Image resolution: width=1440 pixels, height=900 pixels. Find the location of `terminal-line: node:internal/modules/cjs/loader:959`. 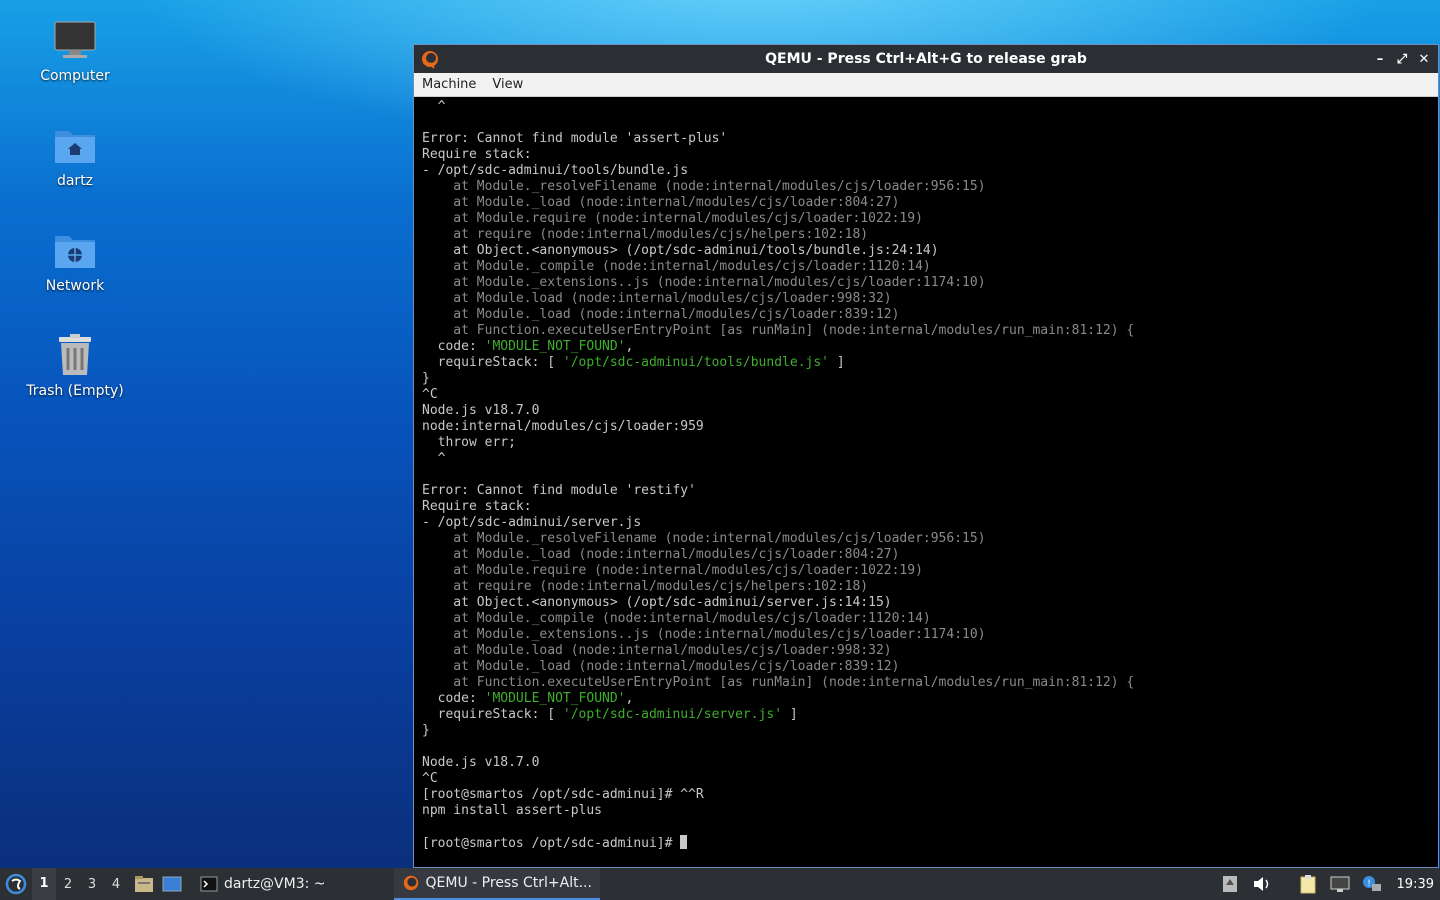

terminal-line: node:internal/modules/cjs/loader:959 is located at coordinates (563, 426).